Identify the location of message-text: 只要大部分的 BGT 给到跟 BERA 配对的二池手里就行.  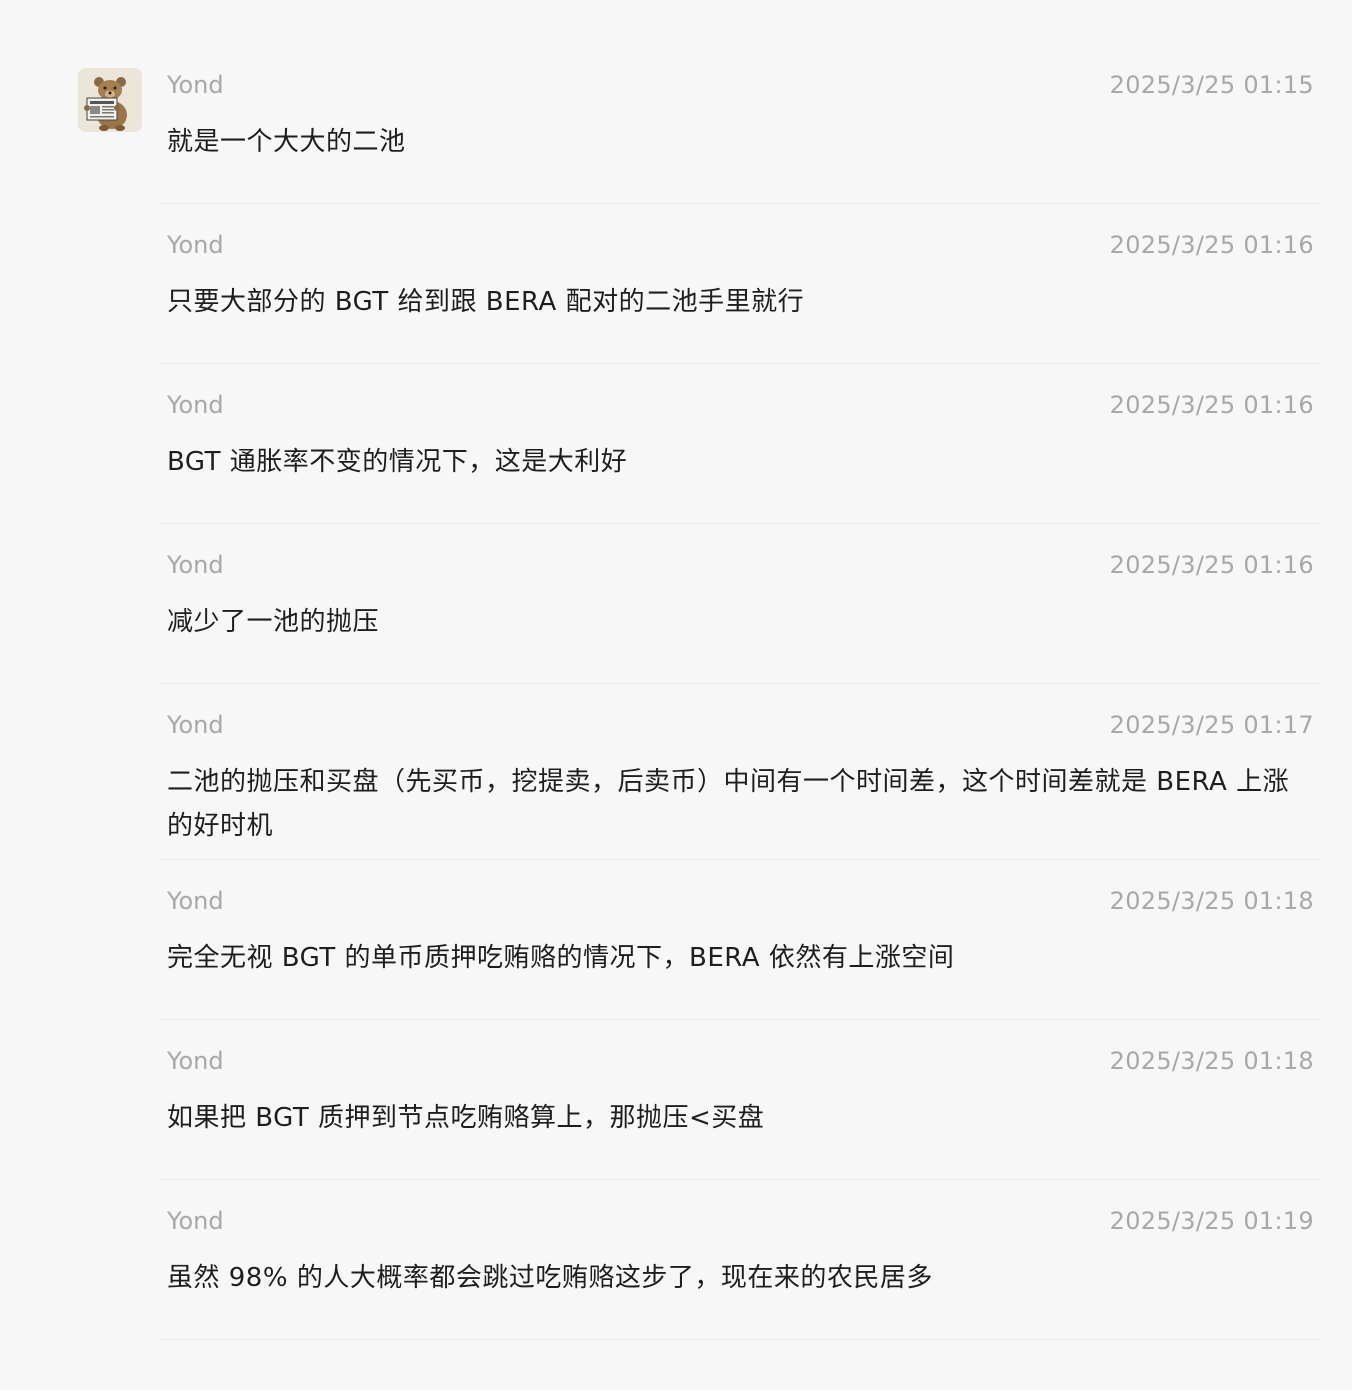
(486, 302).